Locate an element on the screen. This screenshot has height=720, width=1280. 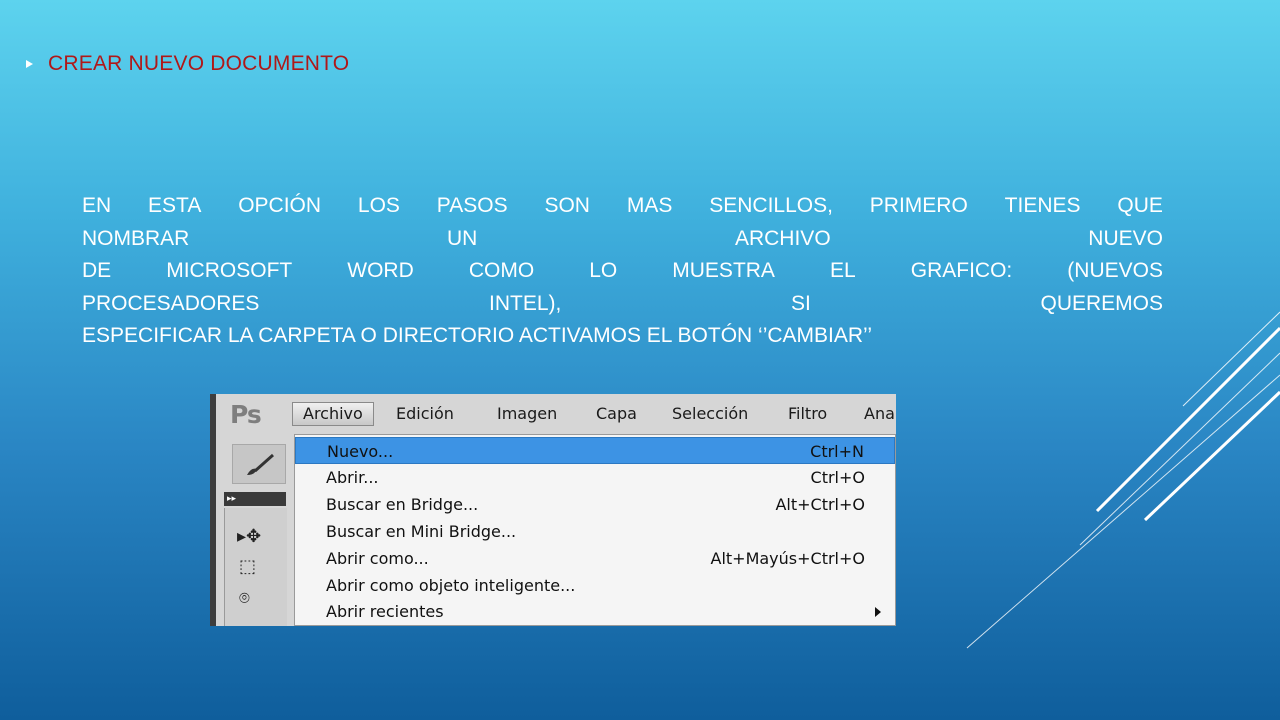
menu-filtro: Filtro is located at coordinates (807, 414).